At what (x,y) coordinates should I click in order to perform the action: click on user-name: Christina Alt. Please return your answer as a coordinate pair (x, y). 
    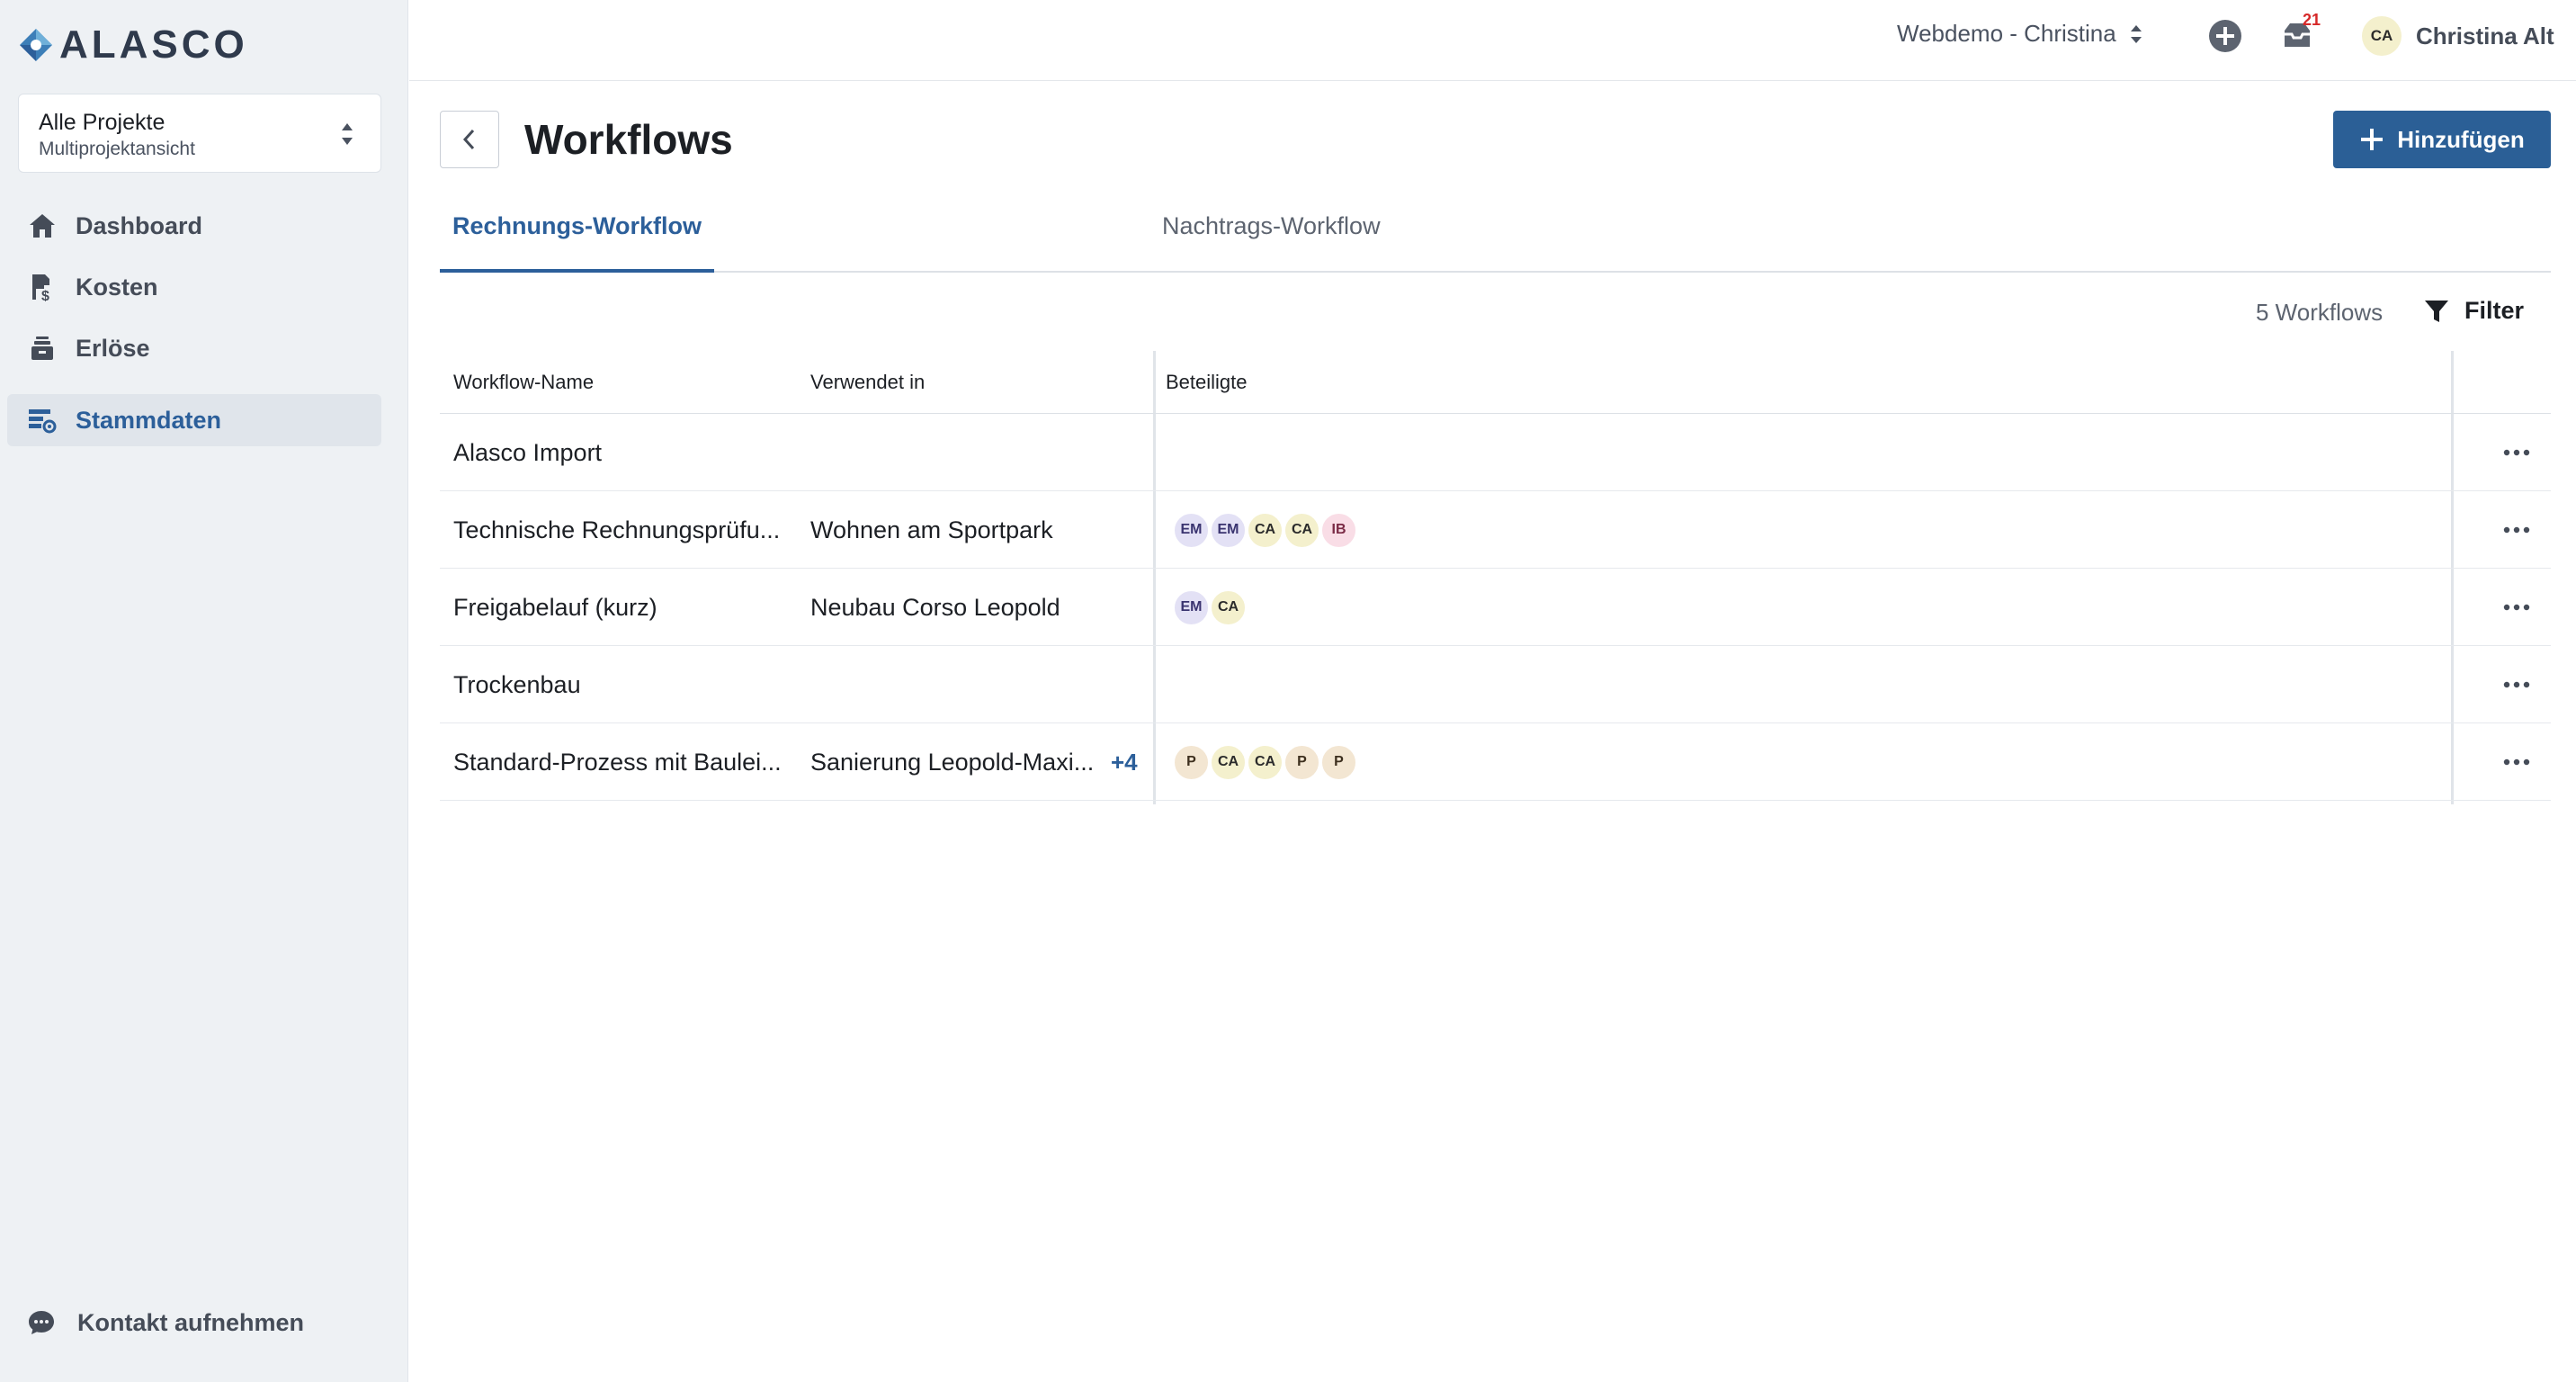
    Looking at the image, I should click on (2485, 35).